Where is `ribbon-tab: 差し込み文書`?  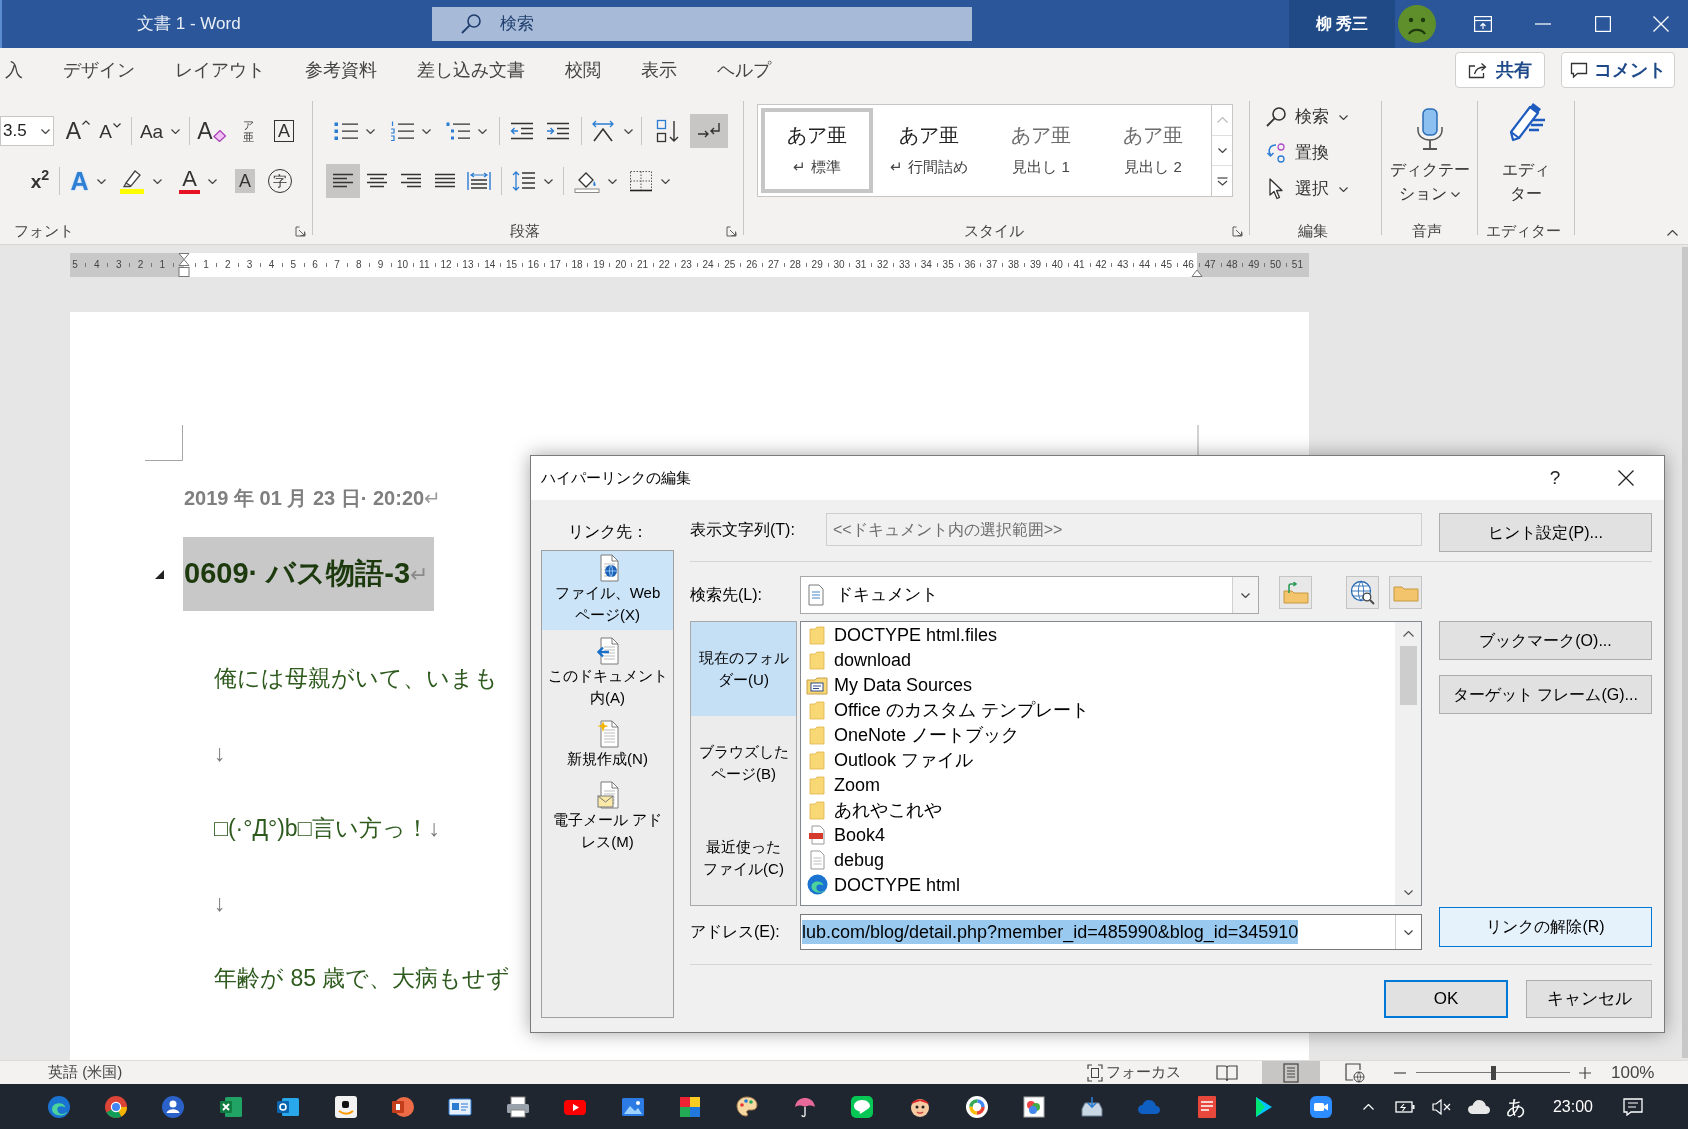 ribbon-tab: 差し込み文書 is located at coordinates (471, 70).